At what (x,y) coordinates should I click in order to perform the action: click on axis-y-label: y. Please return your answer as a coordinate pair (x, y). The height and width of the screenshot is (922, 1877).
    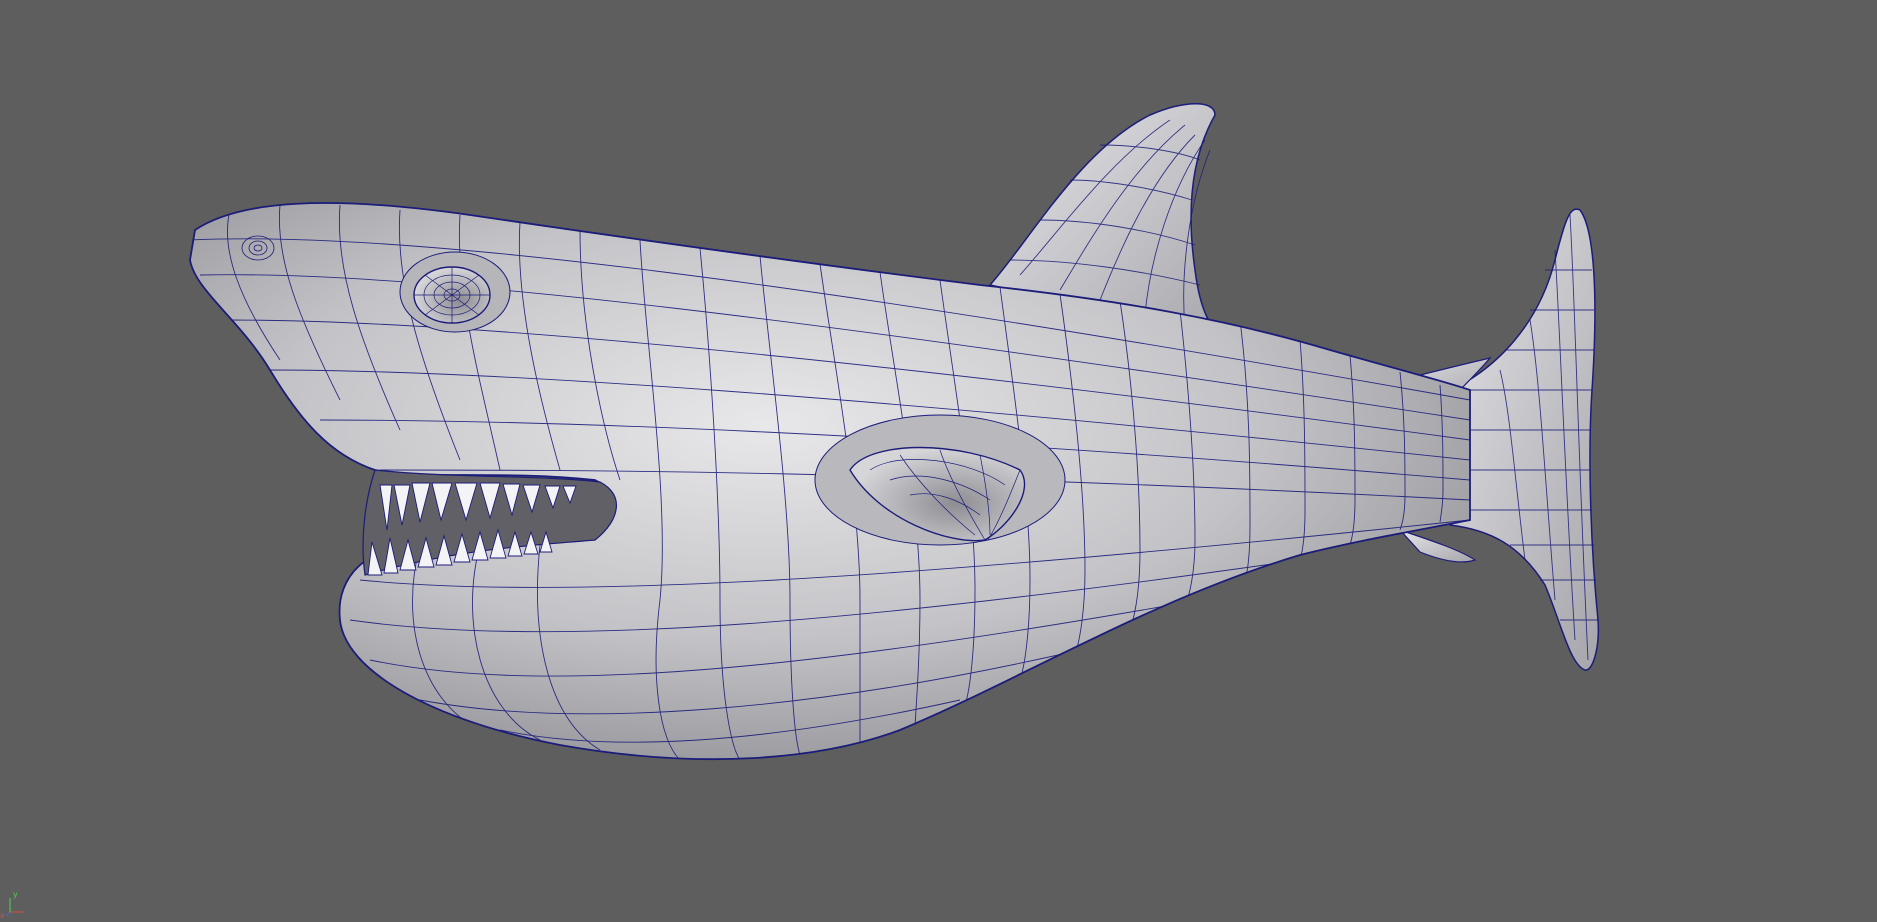
    Looking at the image, I should click on (15, 894).